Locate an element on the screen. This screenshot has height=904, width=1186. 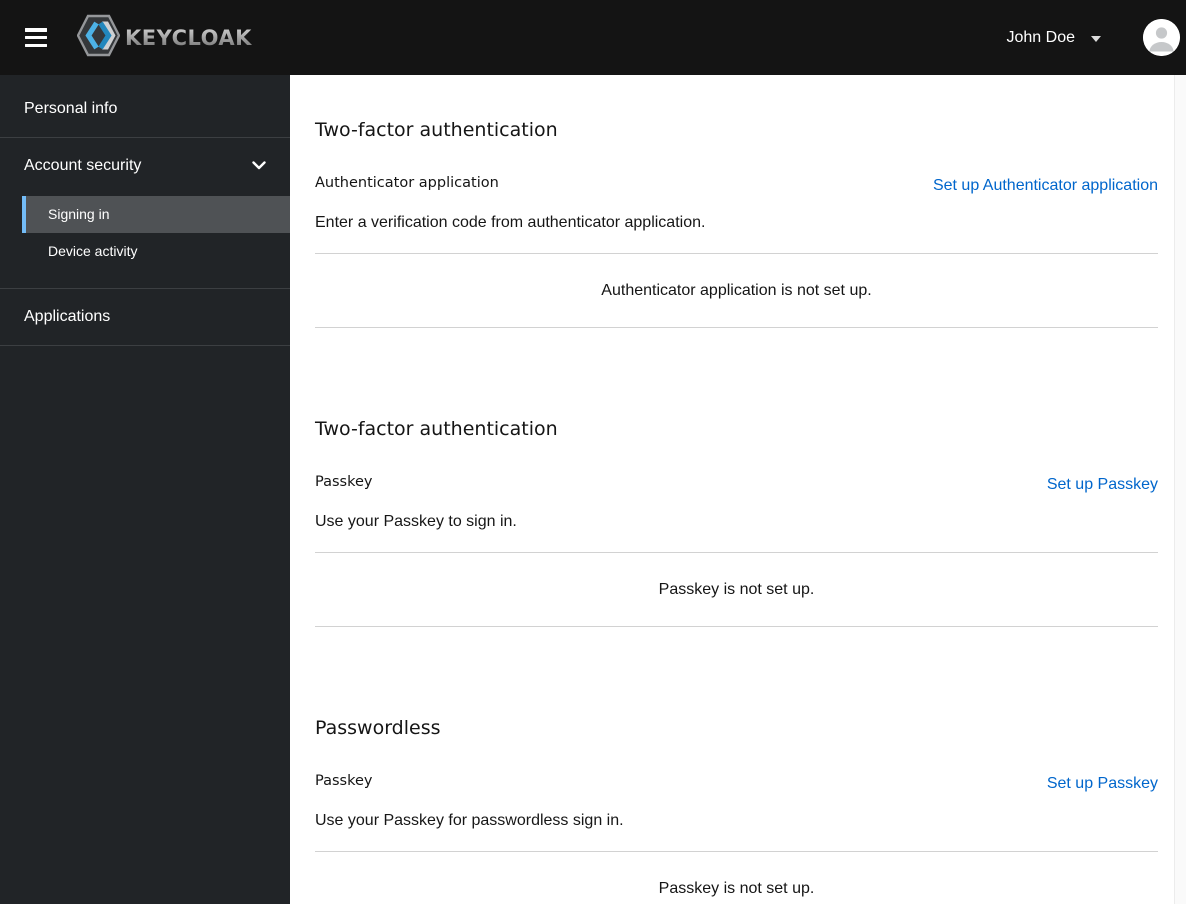
account-security-subnav: Signing in Device activity is located at coordinates (145, 240).